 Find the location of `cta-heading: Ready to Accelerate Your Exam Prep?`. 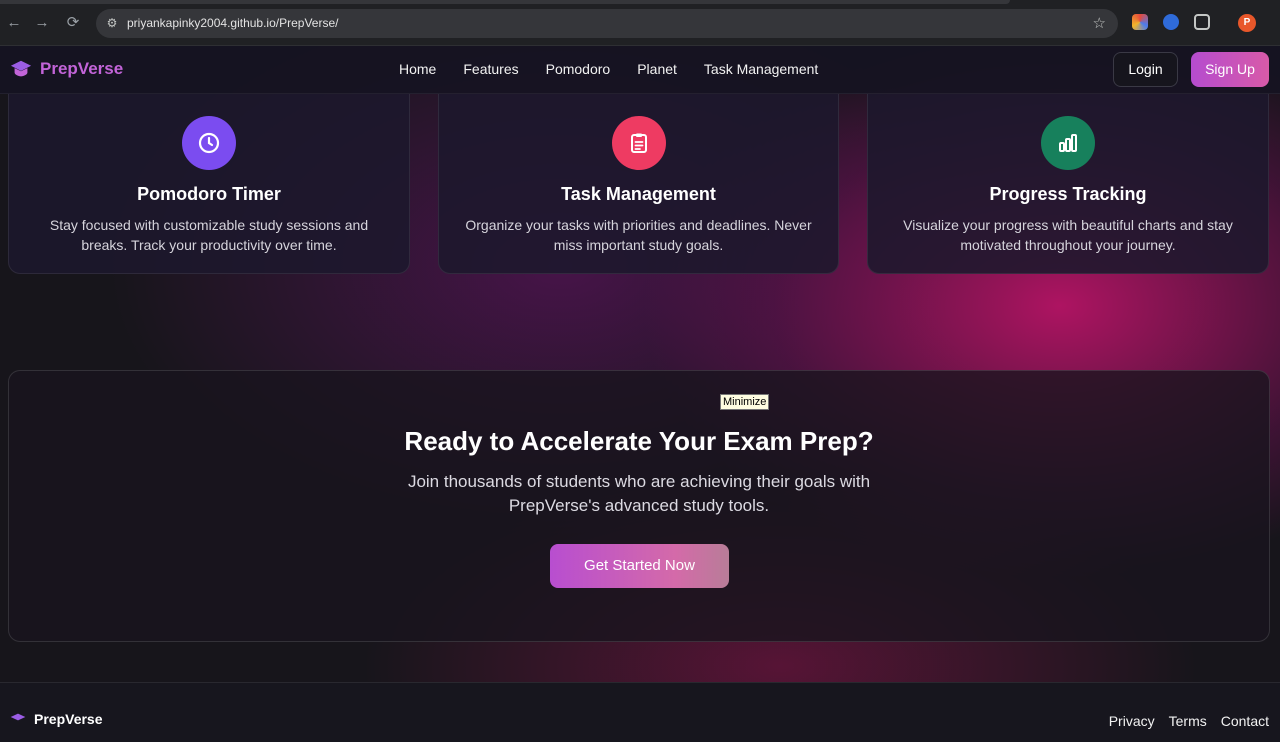

cta-heading: Ready to Accelerate Your Exam Prep? is located at coordinates (639, 441).